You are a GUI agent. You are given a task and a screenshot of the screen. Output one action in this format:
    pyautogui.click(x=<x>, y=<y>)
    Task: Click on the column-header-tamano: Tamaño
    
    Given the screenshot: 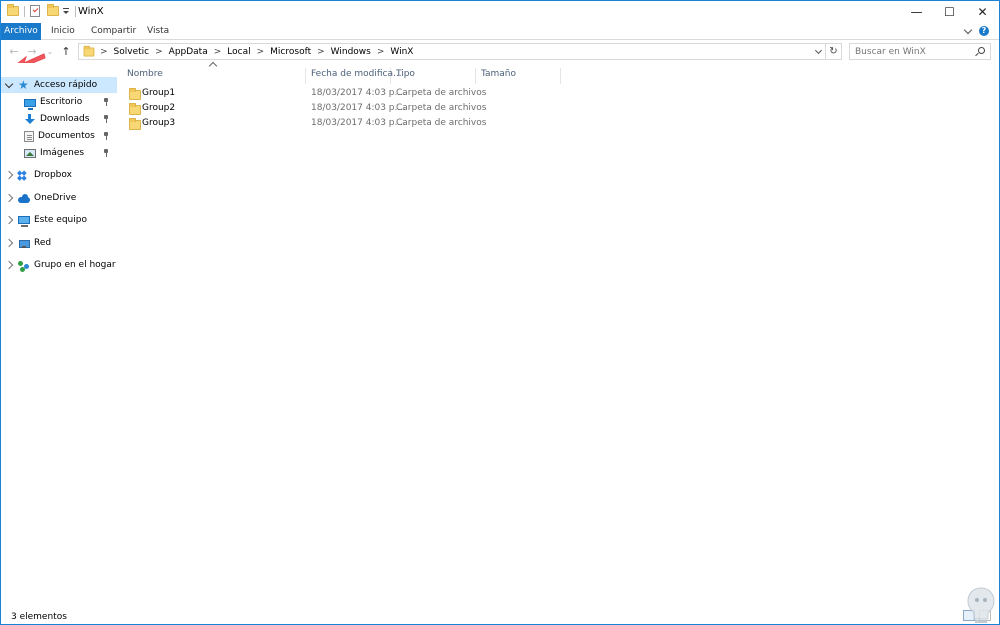 What is the action you would take?
    pyautogui.click(x=518, y=76)
    